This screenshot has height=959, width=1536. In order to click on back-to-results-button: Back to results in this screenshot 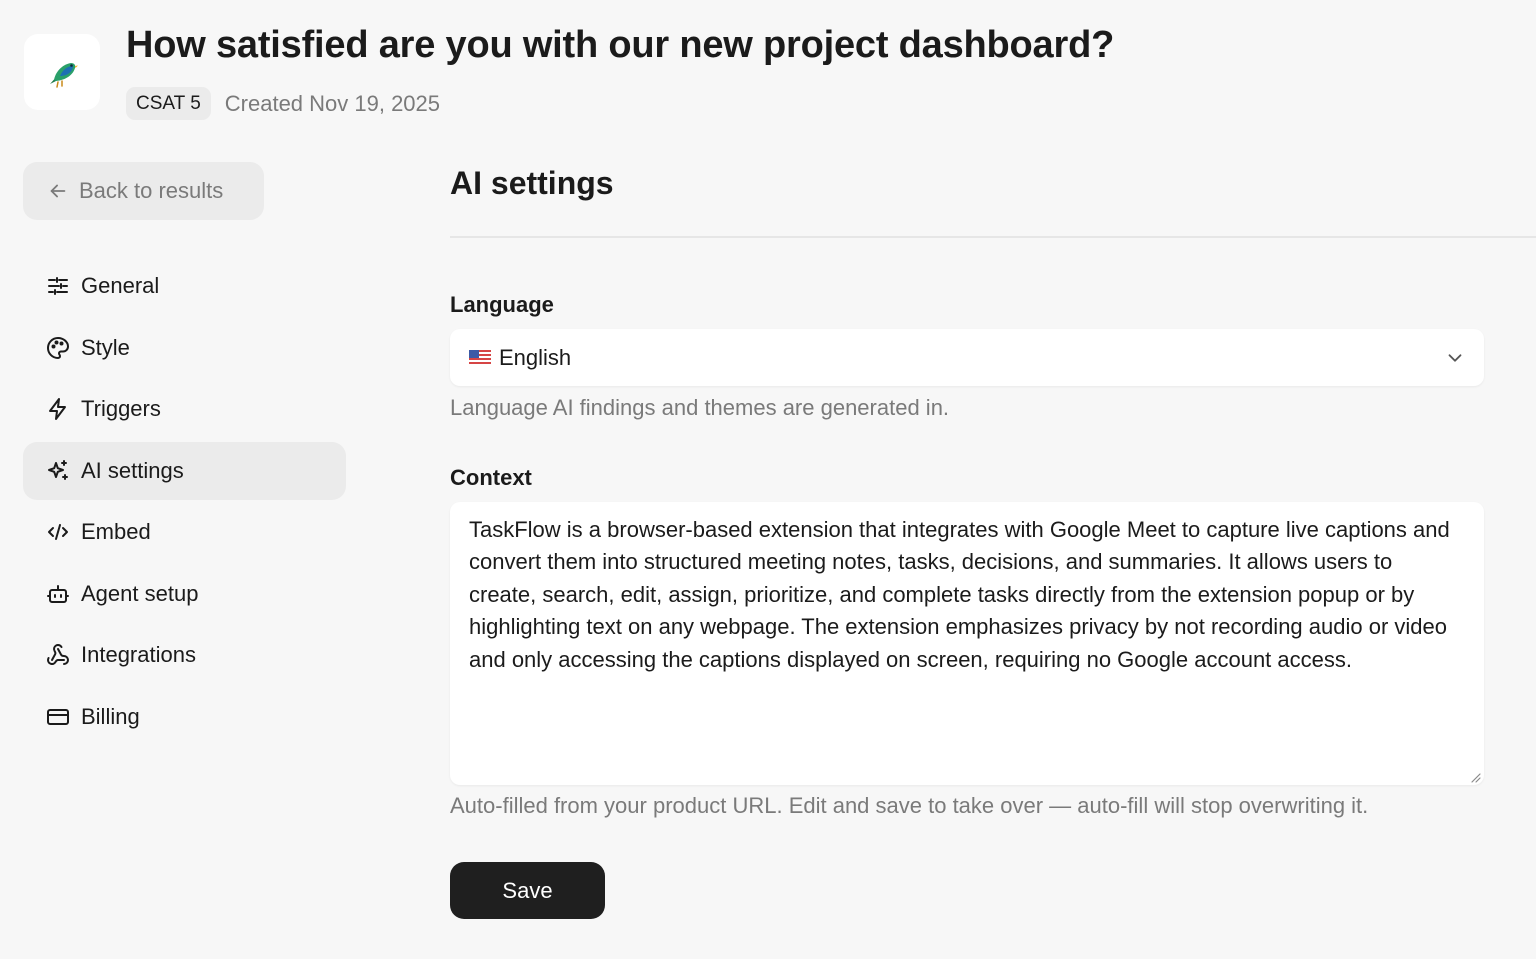, I will do `click(143, 191)`.